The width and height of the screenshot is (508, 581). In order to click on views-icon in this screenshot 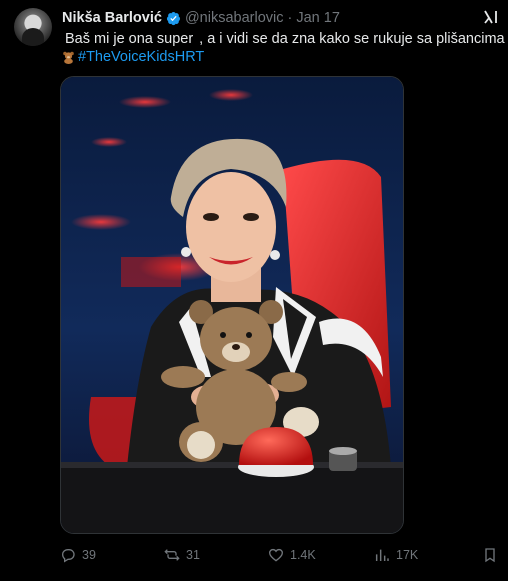, I will do `click(382, 555)`.